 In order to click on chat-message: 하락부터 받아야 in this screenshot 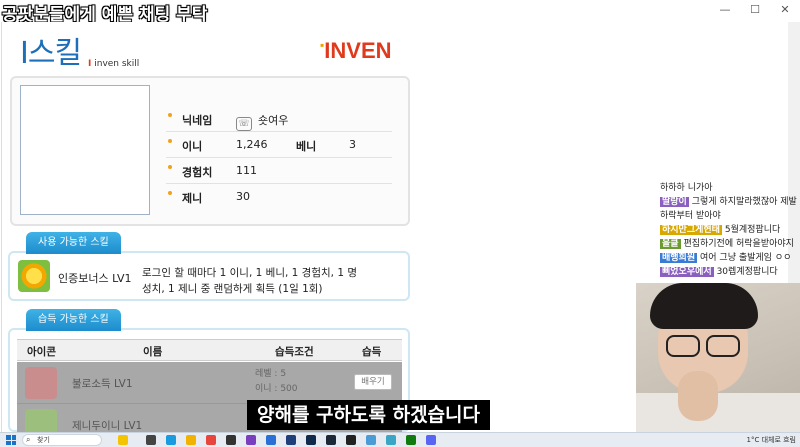, I will do `click(730, 216)`.